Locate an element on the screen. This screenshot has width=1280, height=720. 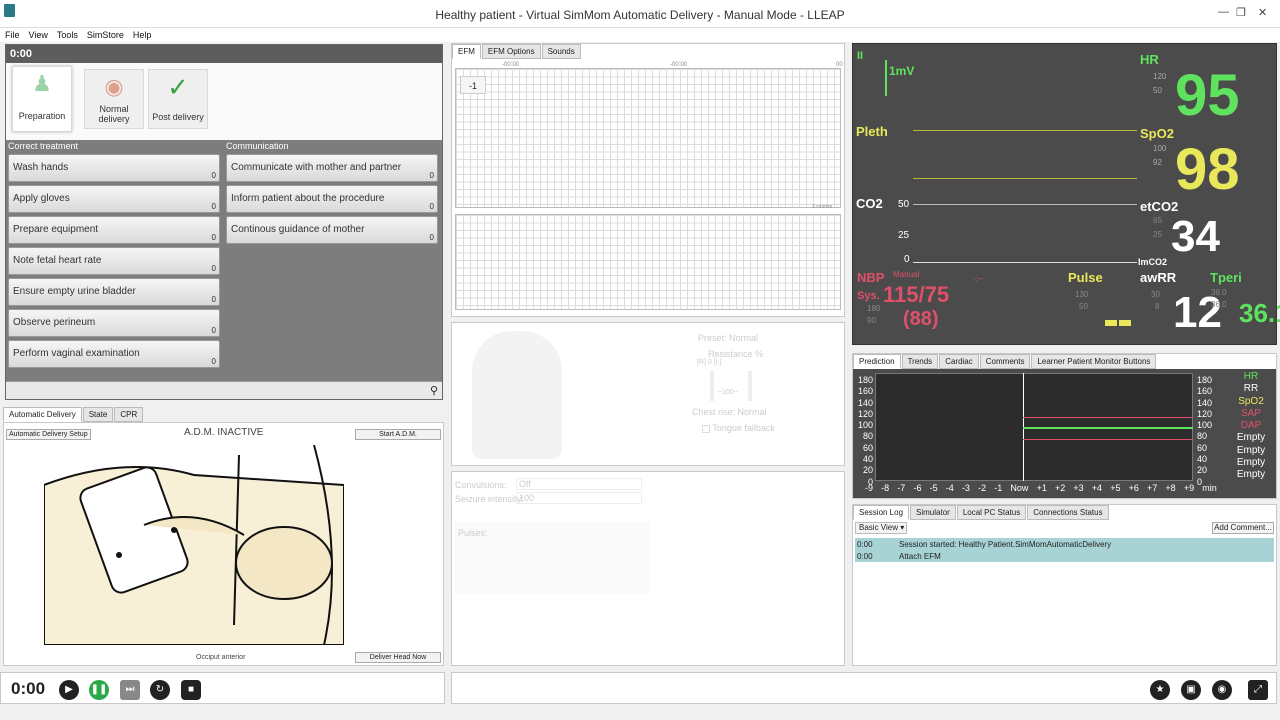
inform-patient-button: Inform patient about the procedure 0 is located at coordinates (332, 199).